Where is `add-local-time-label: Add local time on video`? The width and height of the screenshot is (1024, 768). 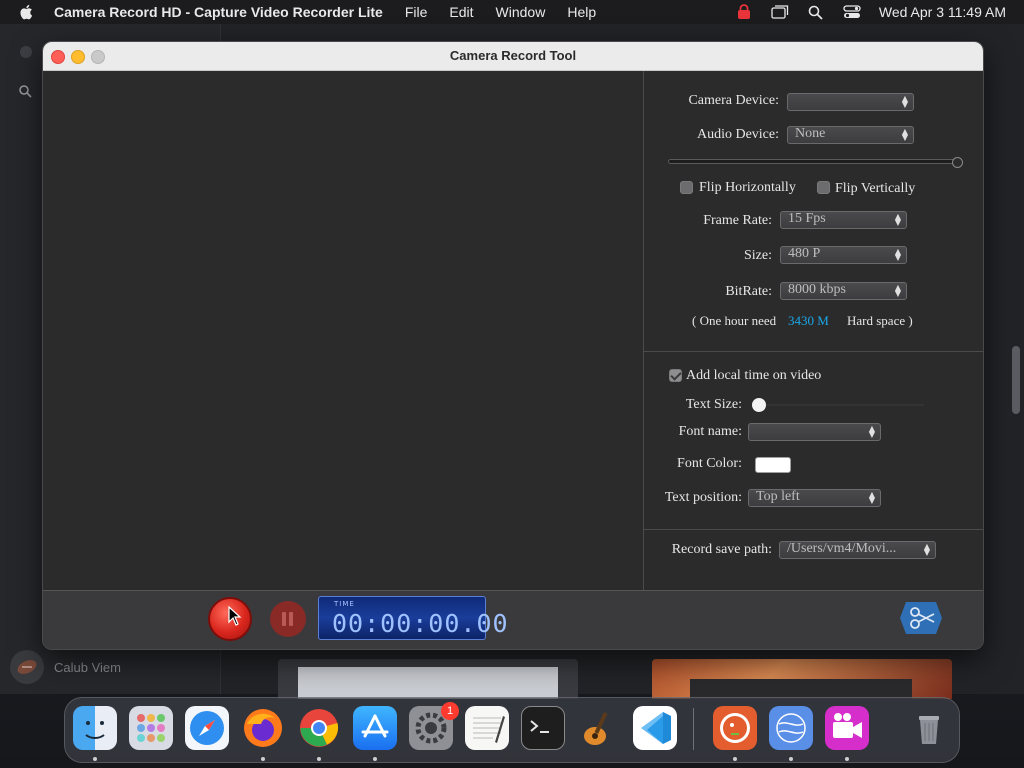 add-local-time-label: Add local time on video is located at coordinates (754, 375).